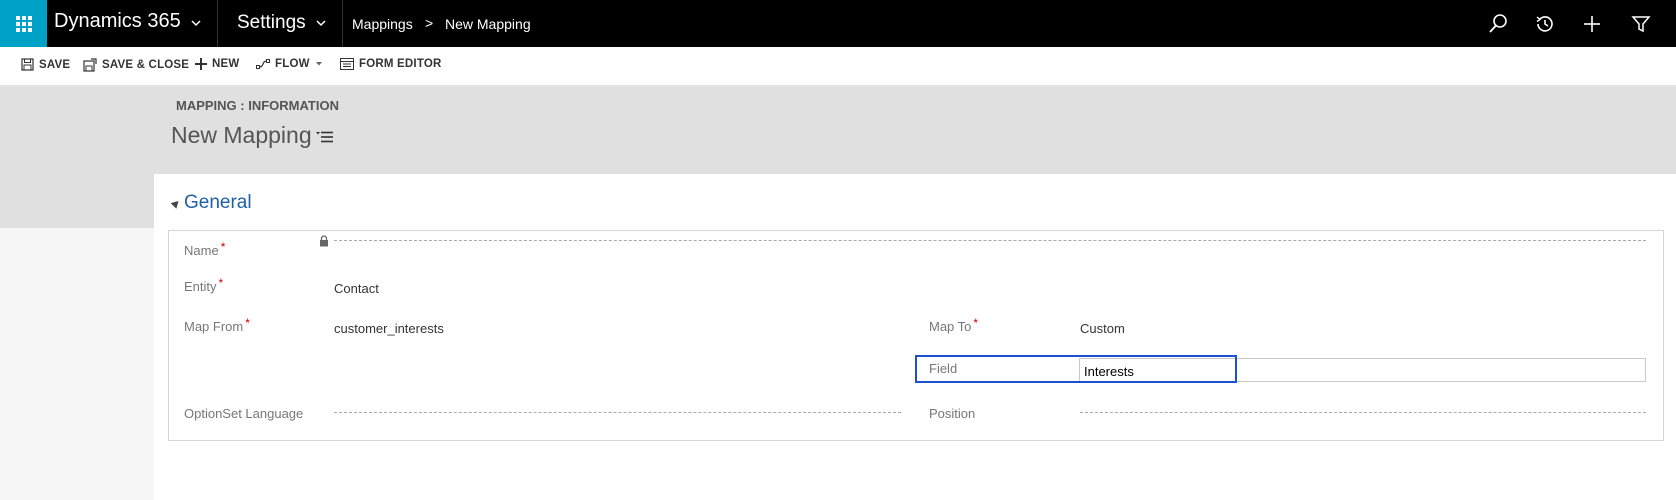 The width and height of the screenshot is (1676, 500). What do you see at coordinates (117, 21) in the screenshot?
I see `app-title: Dynamics 365` at bounding box center [117, 21].